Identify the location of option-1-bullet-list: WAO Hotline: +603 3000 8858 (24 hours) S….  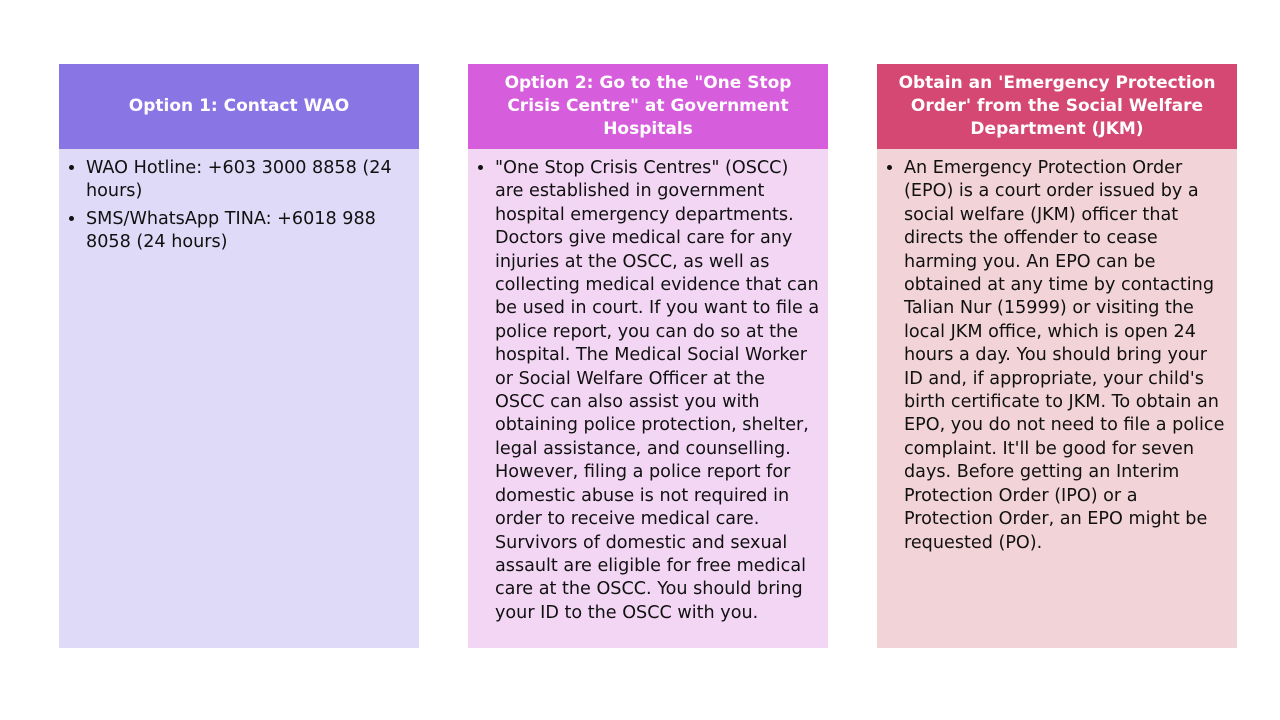
(239, 206).